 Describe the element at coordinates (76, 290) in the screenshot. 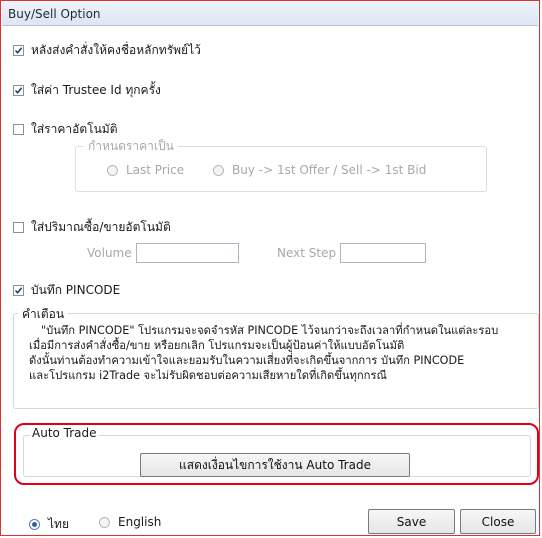

I see `save-pincode-label: บันทึก PINCODE` at that location.